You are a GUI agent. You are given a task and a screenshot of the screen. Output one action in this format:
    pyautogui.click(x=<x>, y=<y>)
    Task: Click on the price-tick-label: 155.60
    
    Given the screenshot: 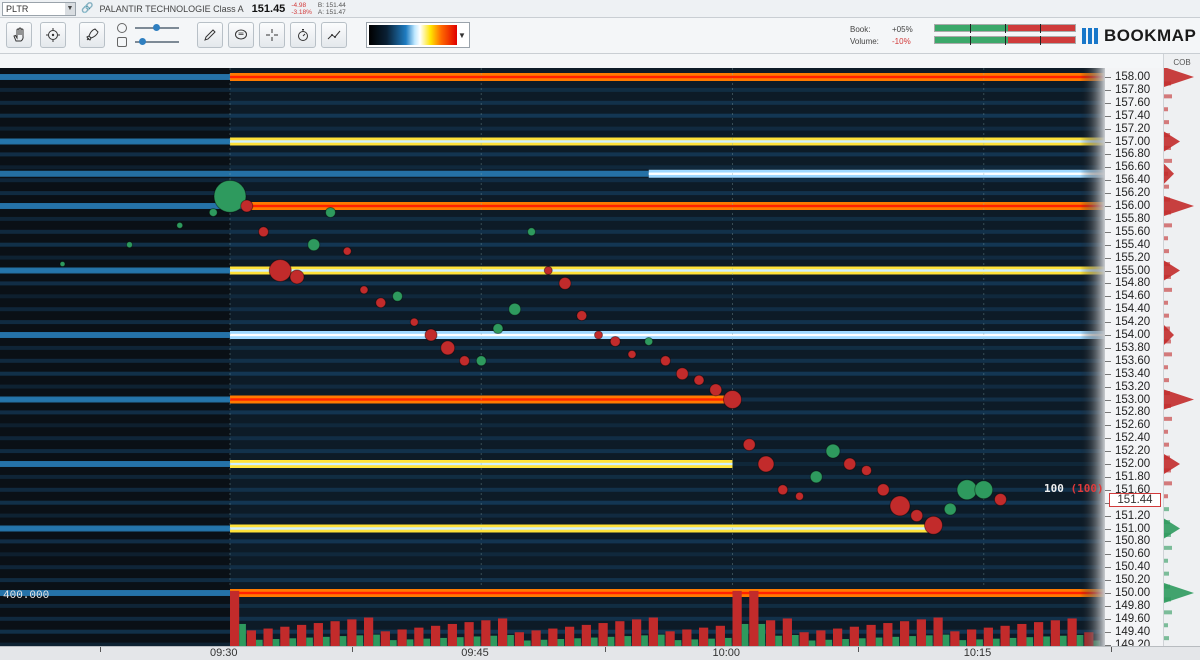 What is the action you would take?
    pyautogui.click(x=1133, y=231)
    